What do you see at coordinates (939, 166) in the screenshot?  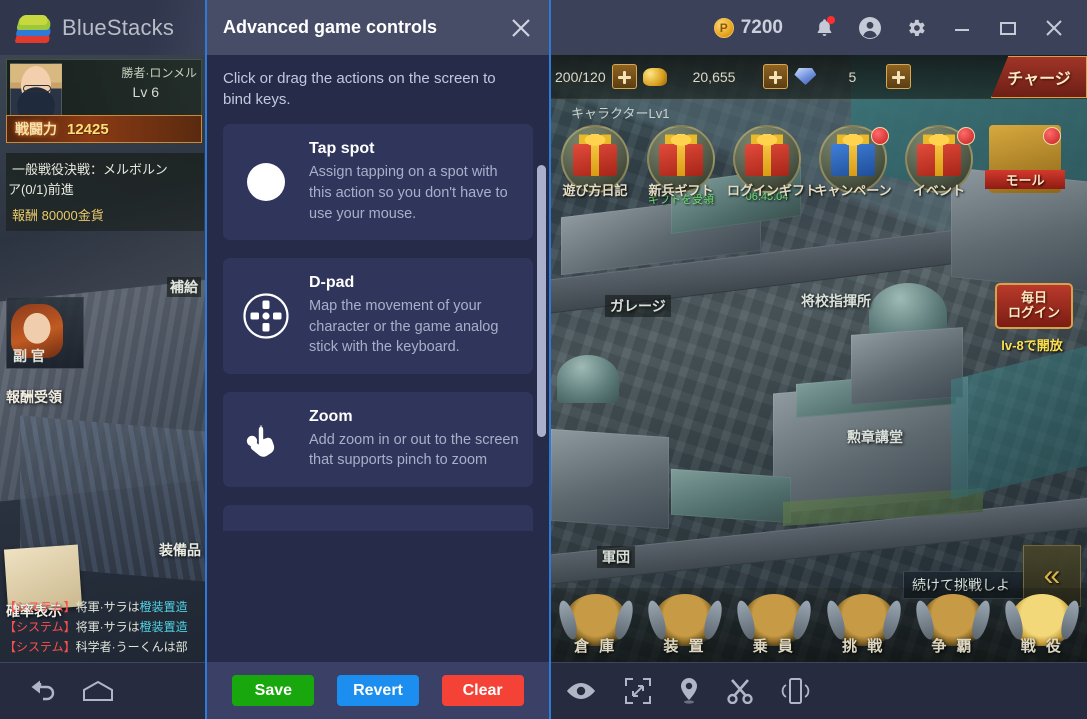 I see `game-icon-event: イベント` at bounding box center [939, 166].